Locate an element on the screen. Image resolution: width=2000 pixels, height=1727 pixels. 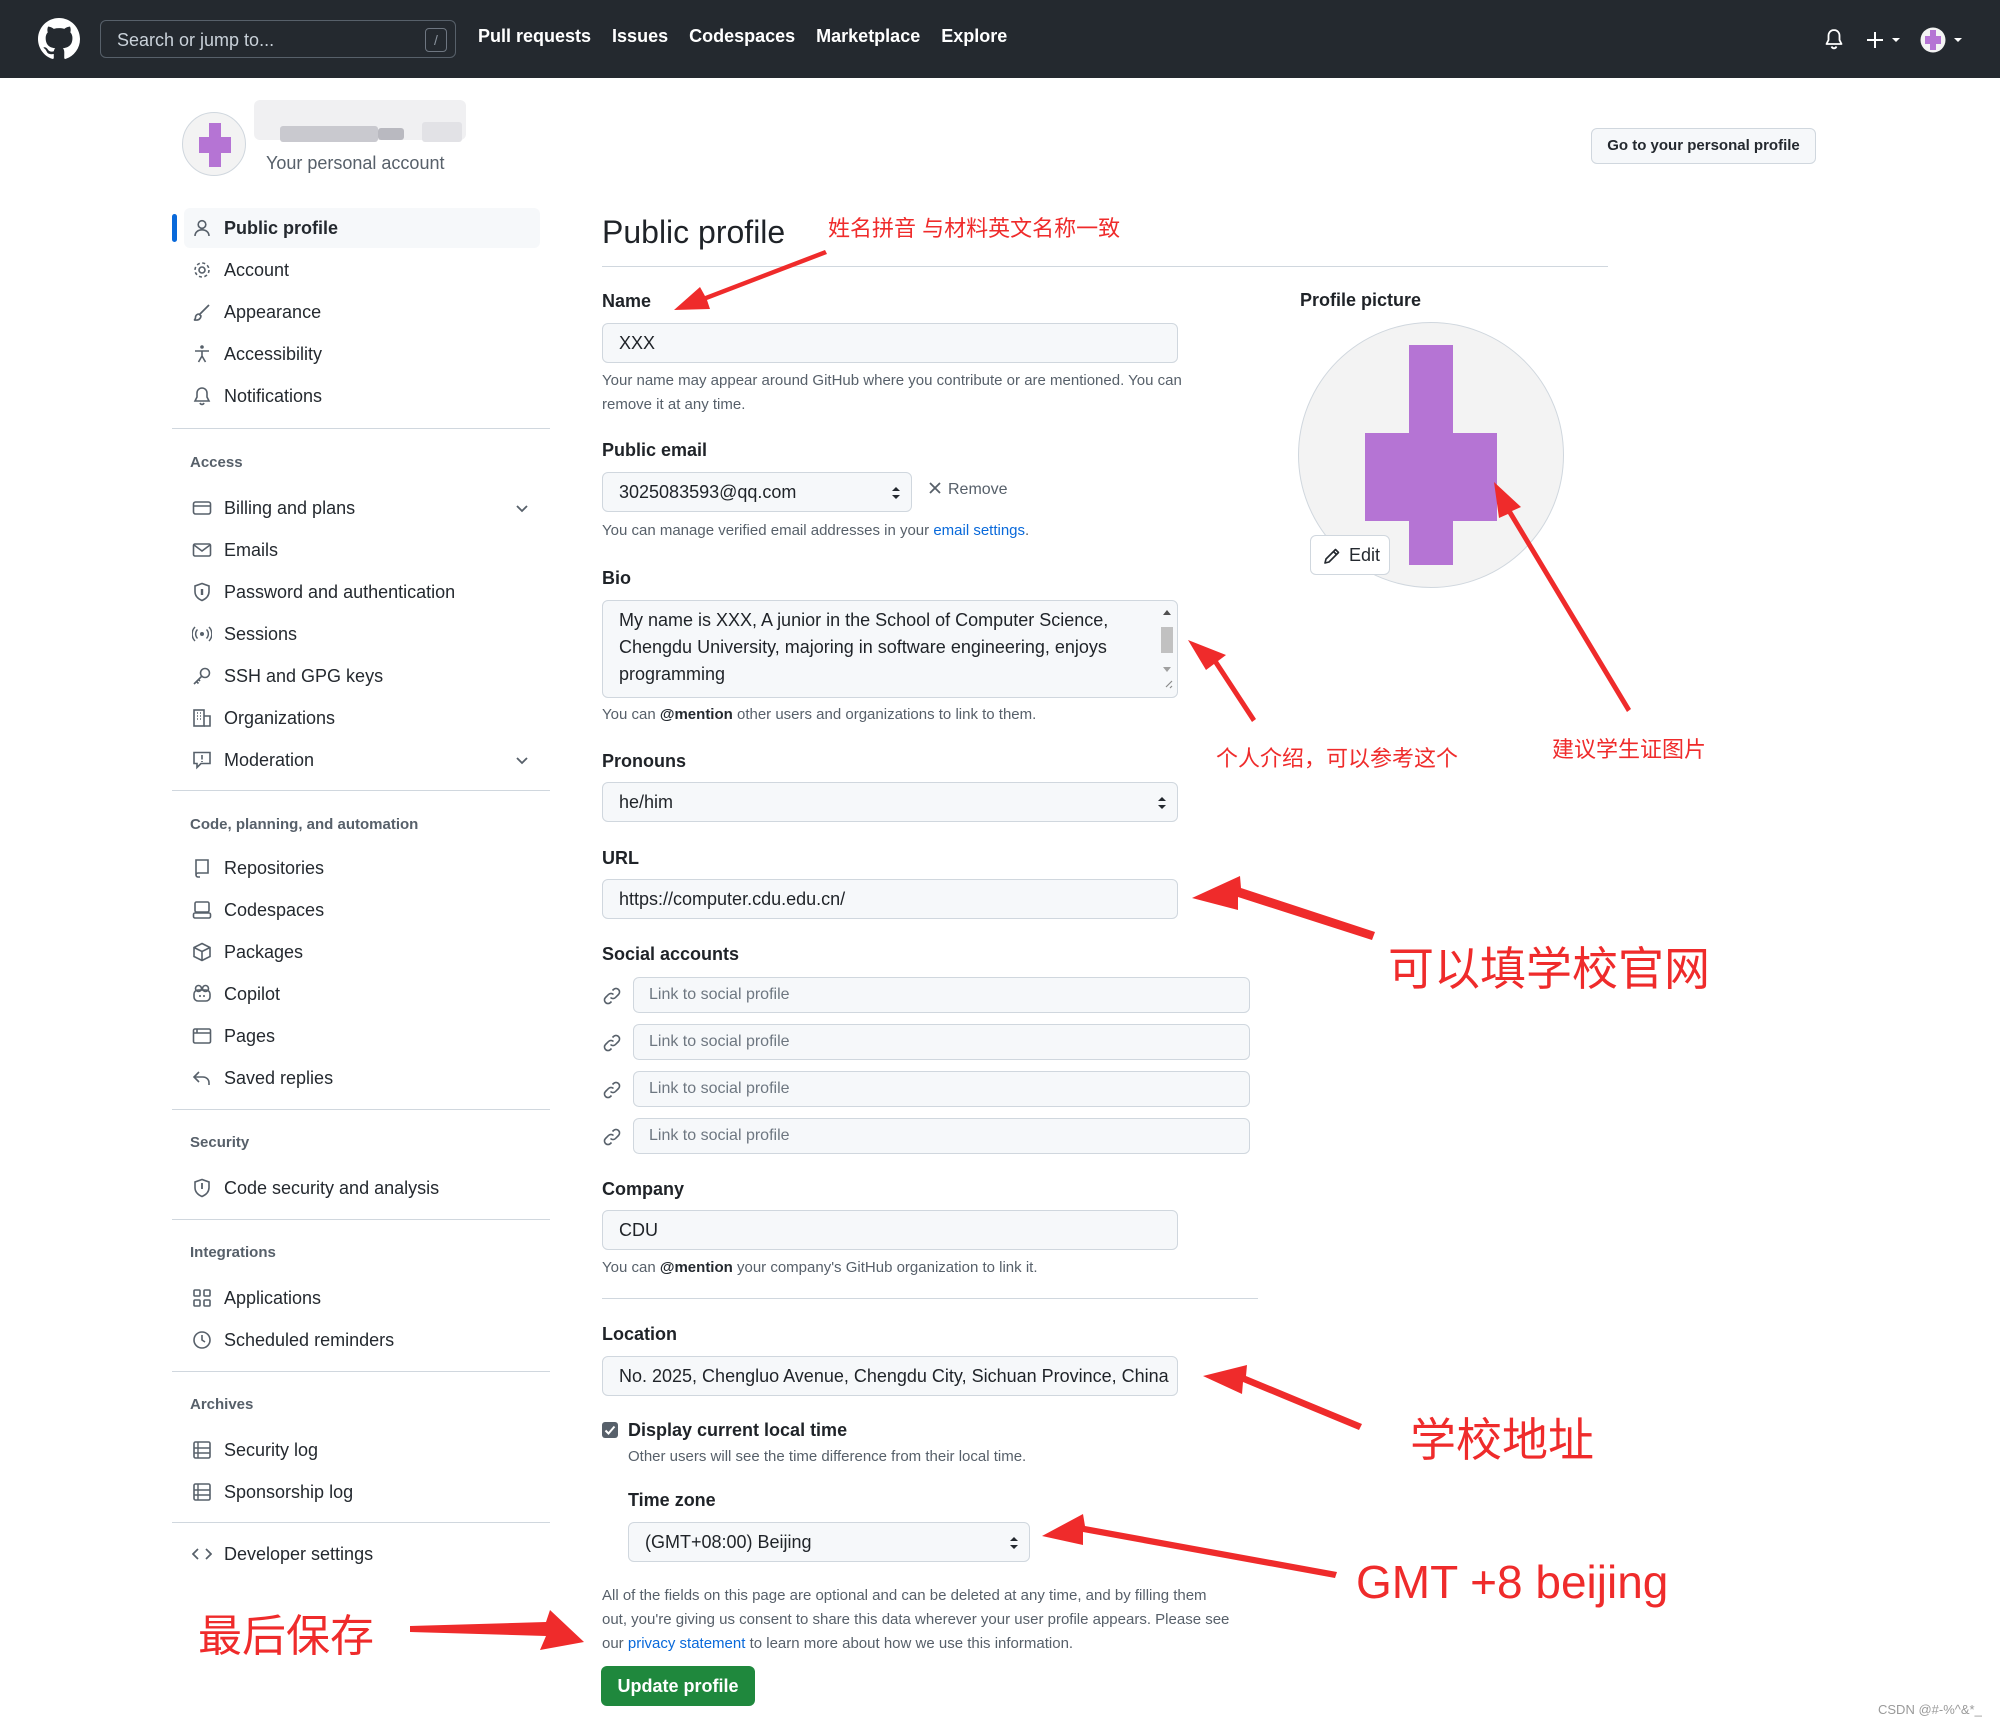
sidebar-item-sponsorship-log: Sponsorship log is located at coordinates (362, 1492).